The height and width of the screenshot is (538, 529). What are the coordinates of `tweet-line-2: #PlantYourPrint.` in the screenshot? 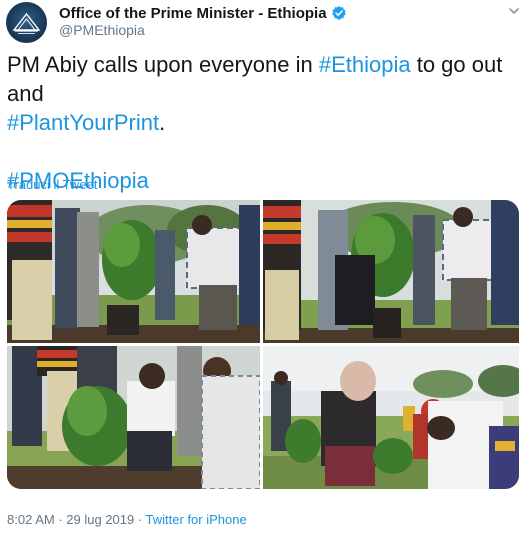 It's located at (264, 122).